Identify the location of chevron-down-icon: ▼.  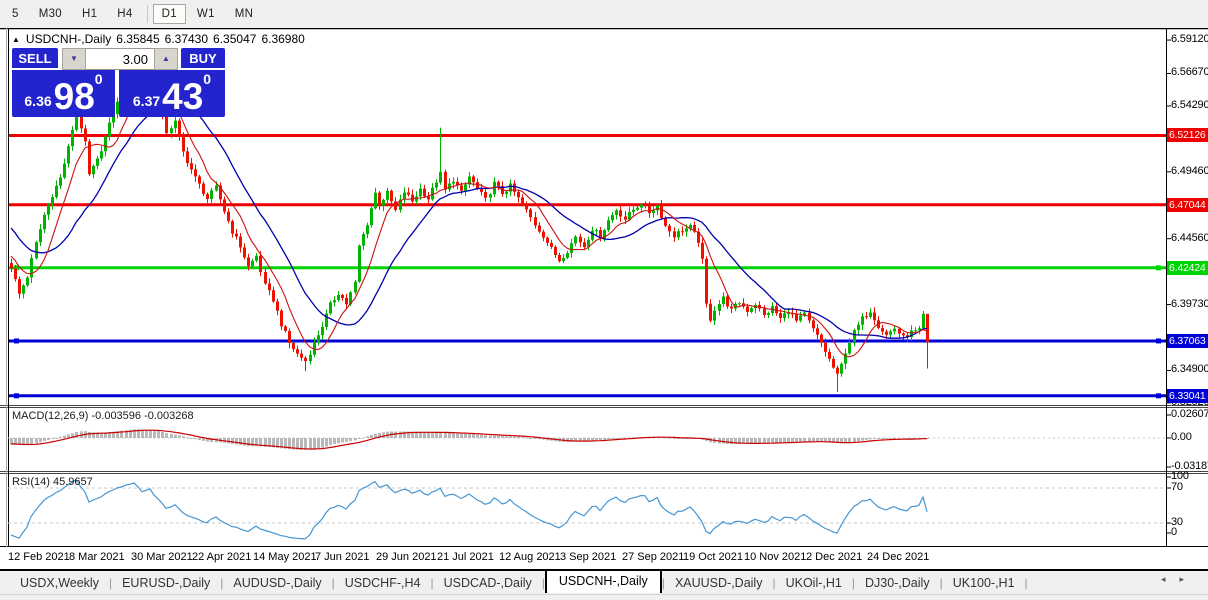
(74, 58).